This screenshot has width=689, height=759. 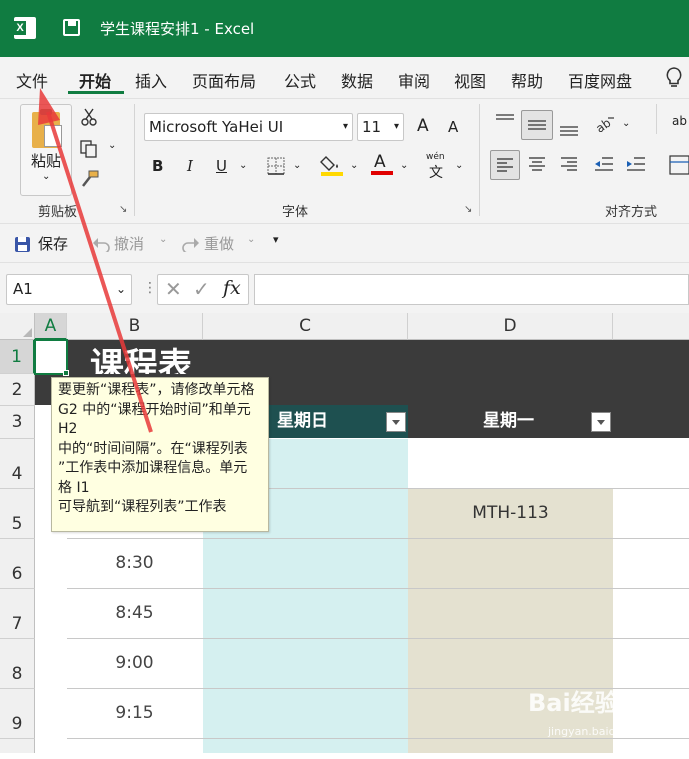 I want to click on annotation-arrow-icon, so click(x=95, y=260).